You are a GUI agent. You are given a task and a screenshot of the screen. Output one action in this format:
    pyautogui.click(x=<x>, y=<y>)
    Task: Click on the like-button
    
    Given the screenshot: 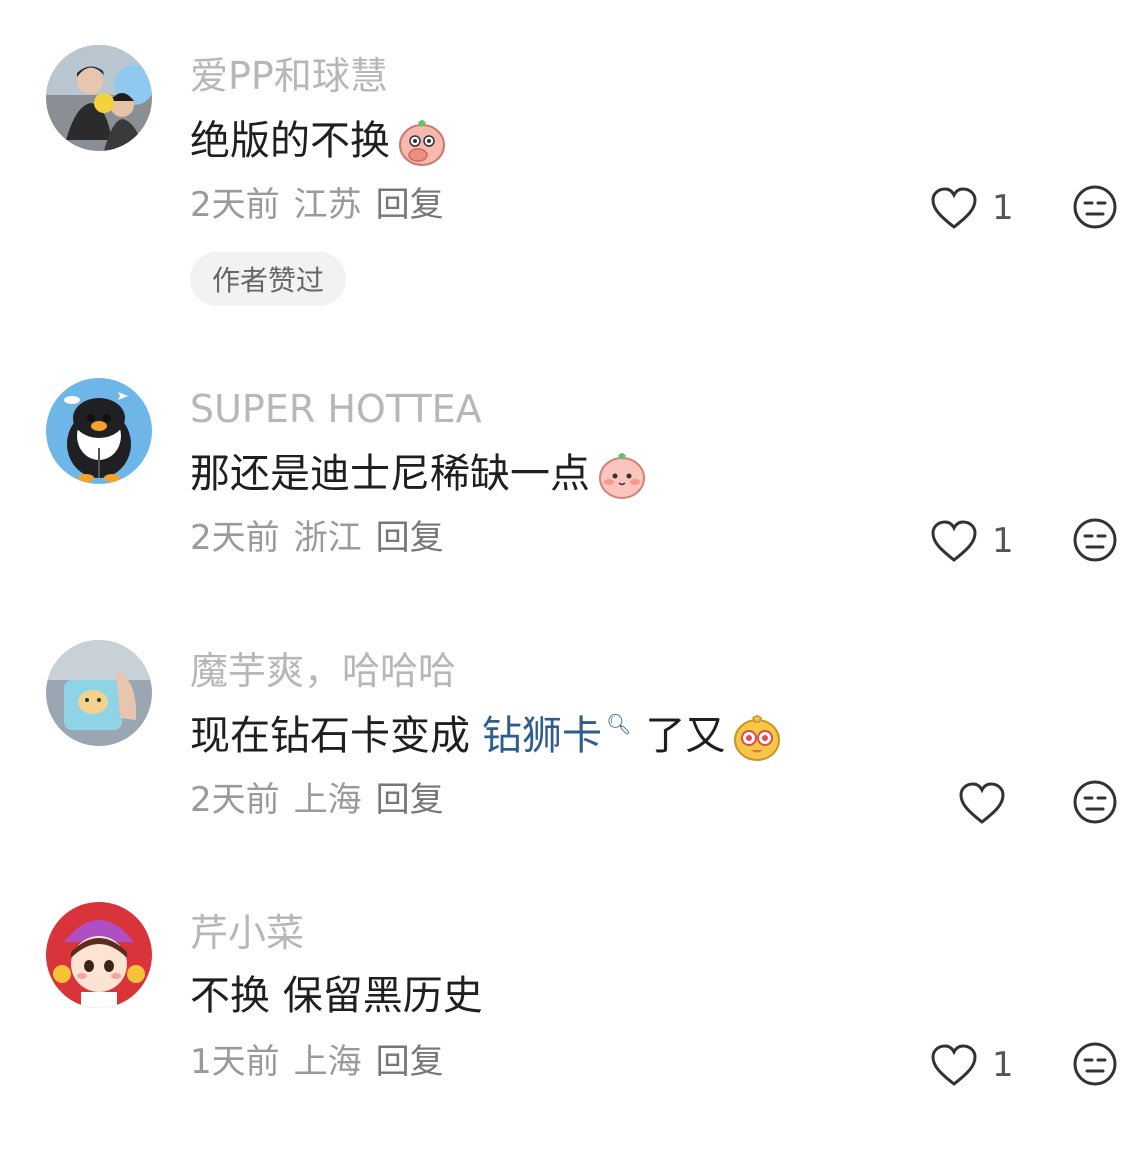 What is the action you would take?
    pyautogui.click(x=982, y=803)
    